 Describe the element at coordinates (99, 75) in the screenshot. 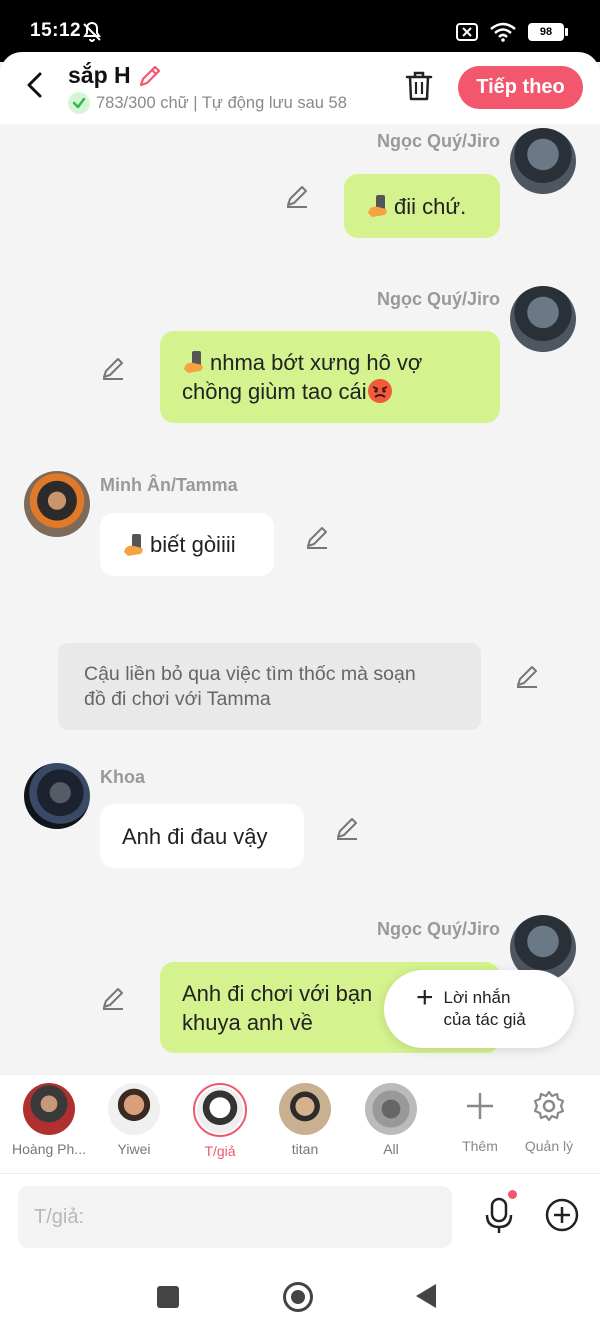

I see `story-title: sắp H` at that location.